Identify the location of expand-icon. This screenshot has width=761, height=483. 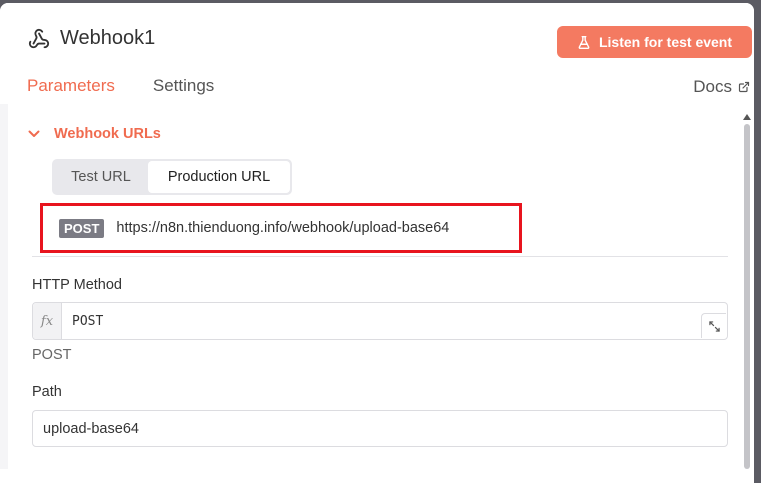
(714, 326).